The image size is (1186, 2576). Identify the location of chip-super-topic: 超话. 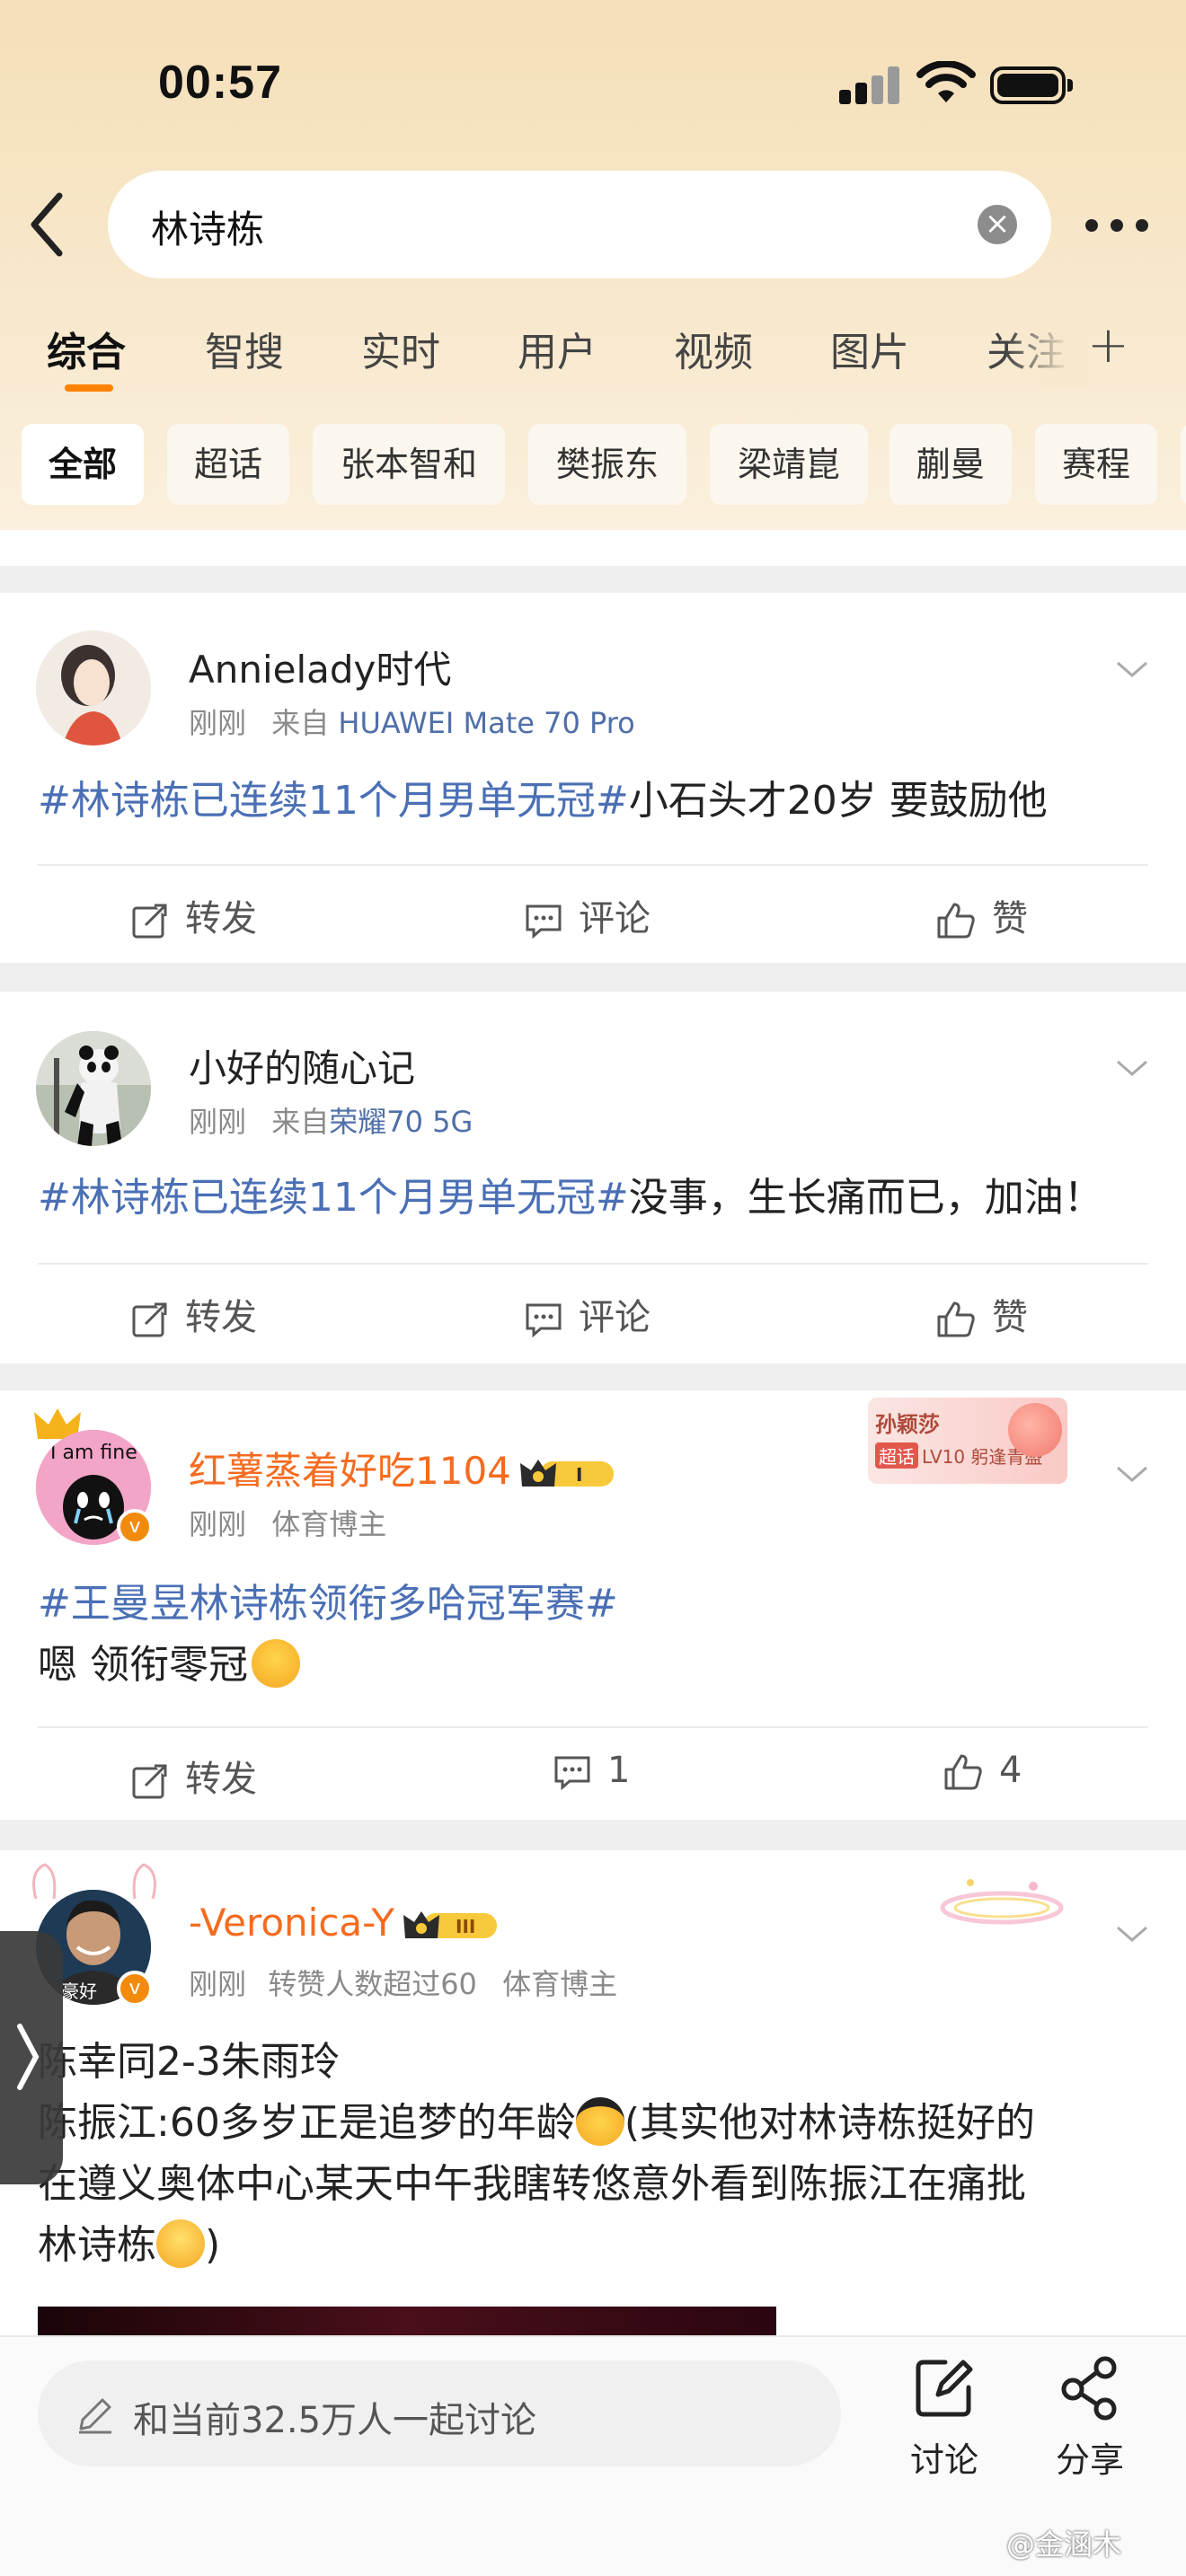
(228, 464).